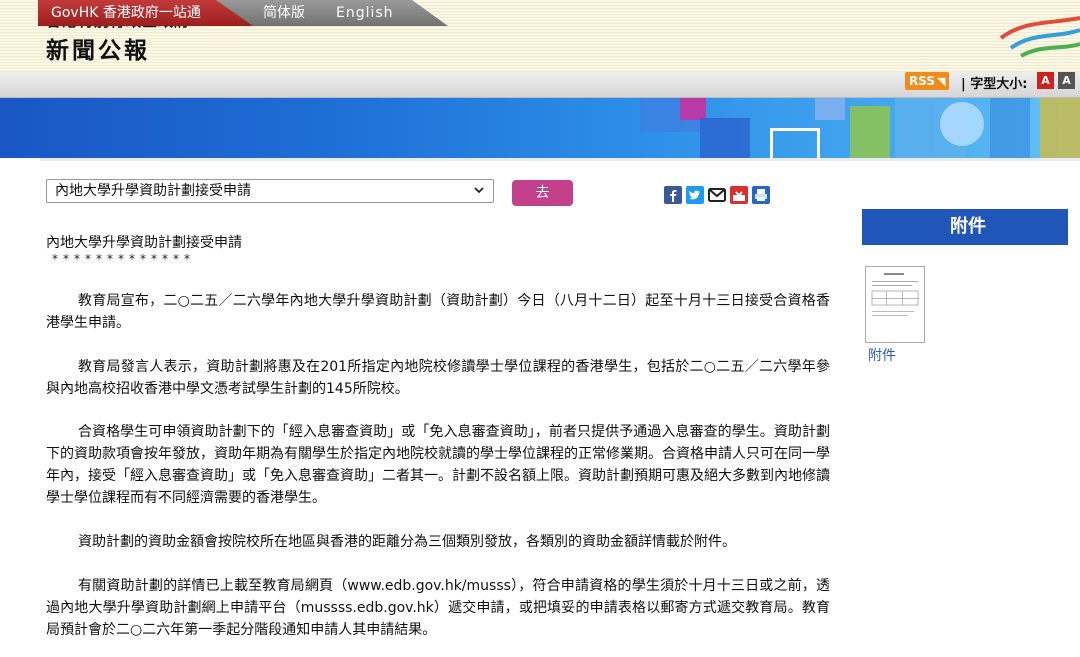 Image resolution: width=1080 pixels, height=657 pixels. I want to click on email-icon, so click(717, 195).